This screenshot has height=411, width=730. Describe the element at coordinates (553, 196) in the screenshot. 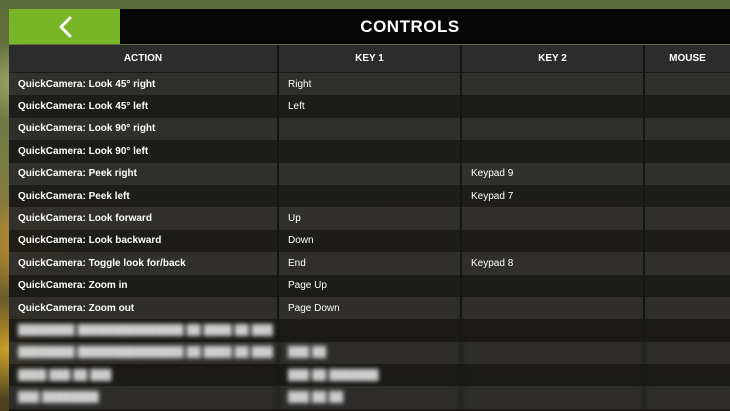

I see `cell-key2: Keypad 7` at that location.